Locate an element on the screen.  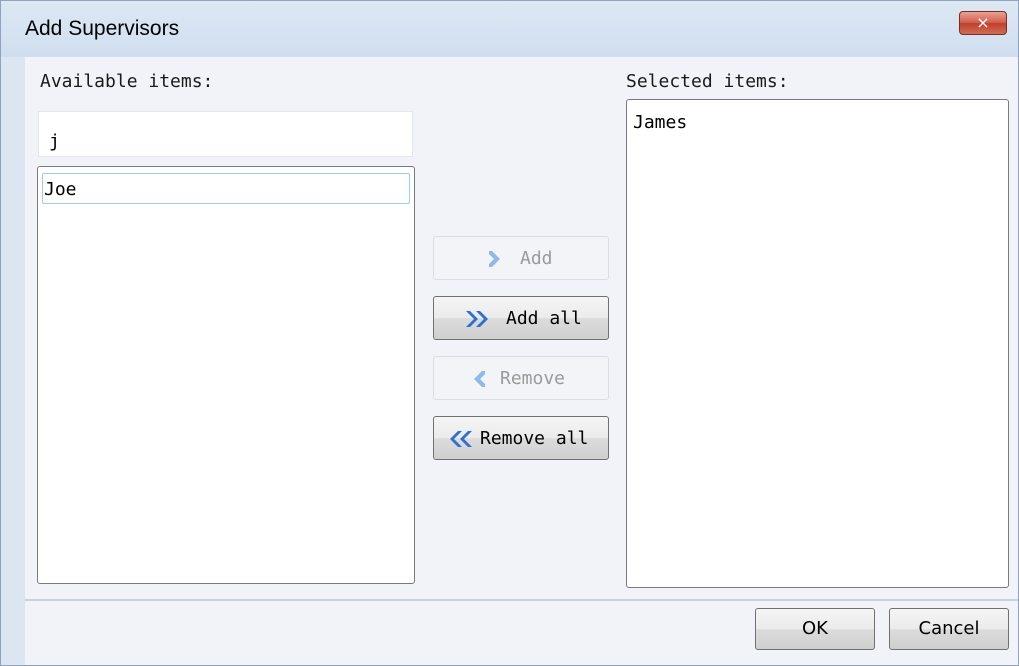
available-filter-input is located at coordinates (225, 134).